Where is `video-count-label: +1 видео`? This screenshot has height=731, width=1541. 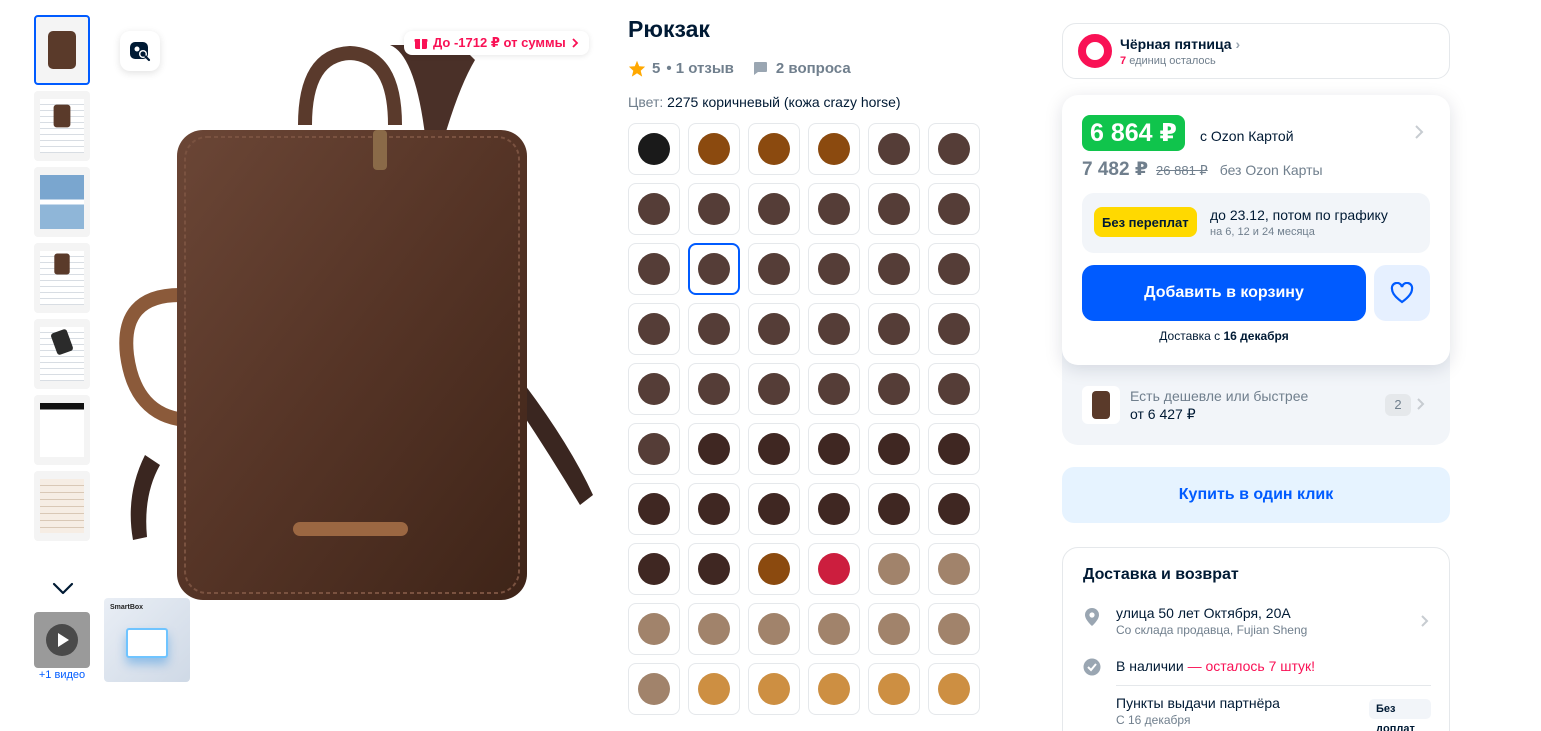
video-count-label: +1 видео is located at coordinates (62, 675).